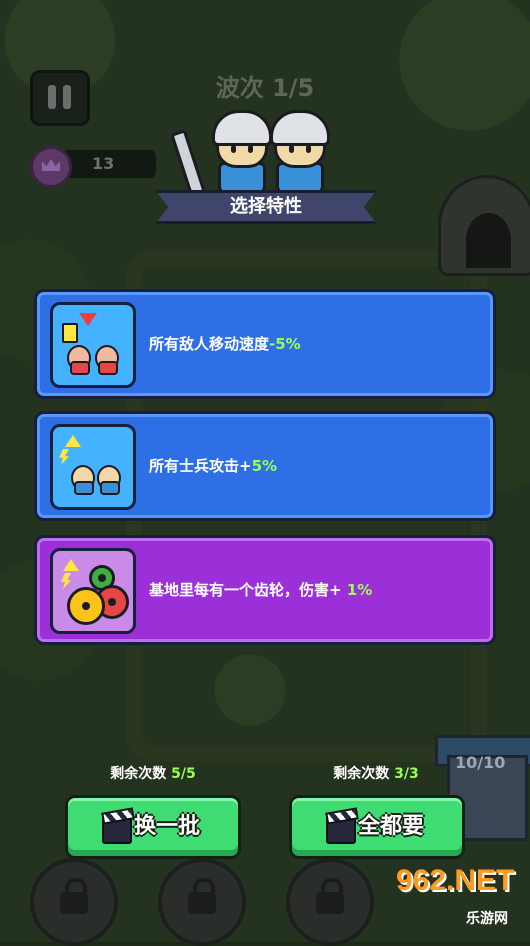 The width and height of the screenshot is (530, 946). I want to click on trait-text: 所有士兵攻击+5%, so click(213, 466).